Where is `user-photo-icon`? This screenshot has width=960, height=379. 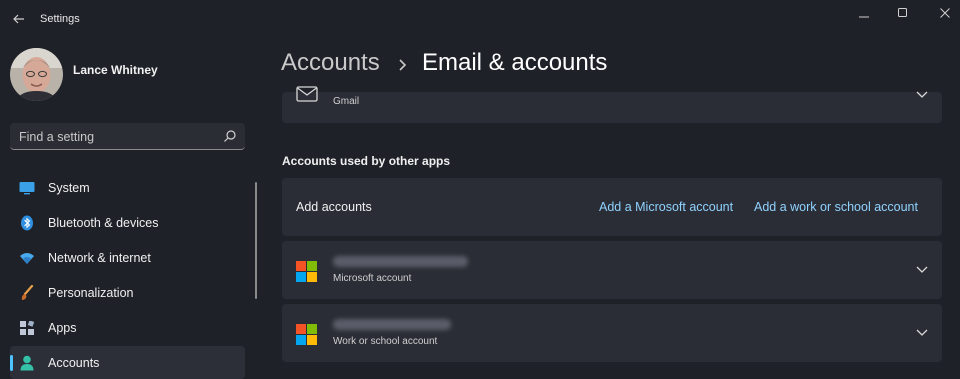
user-photo-icon is located at coordinates (36, 74).